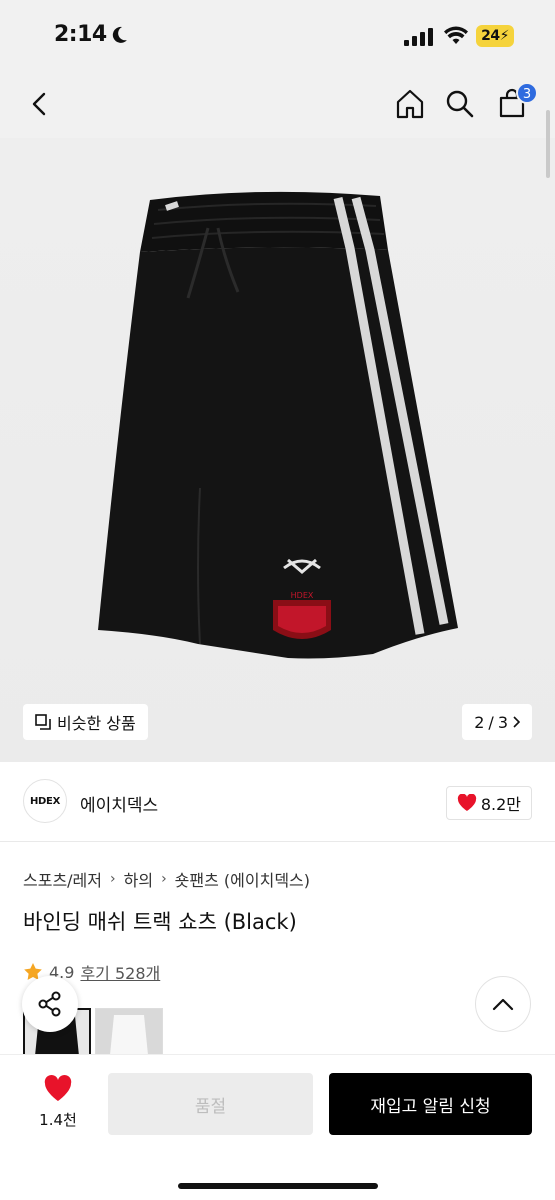 The width and height of the screenshot is (555, 1200). I want to click on wifi-icon, so click(456, 35).